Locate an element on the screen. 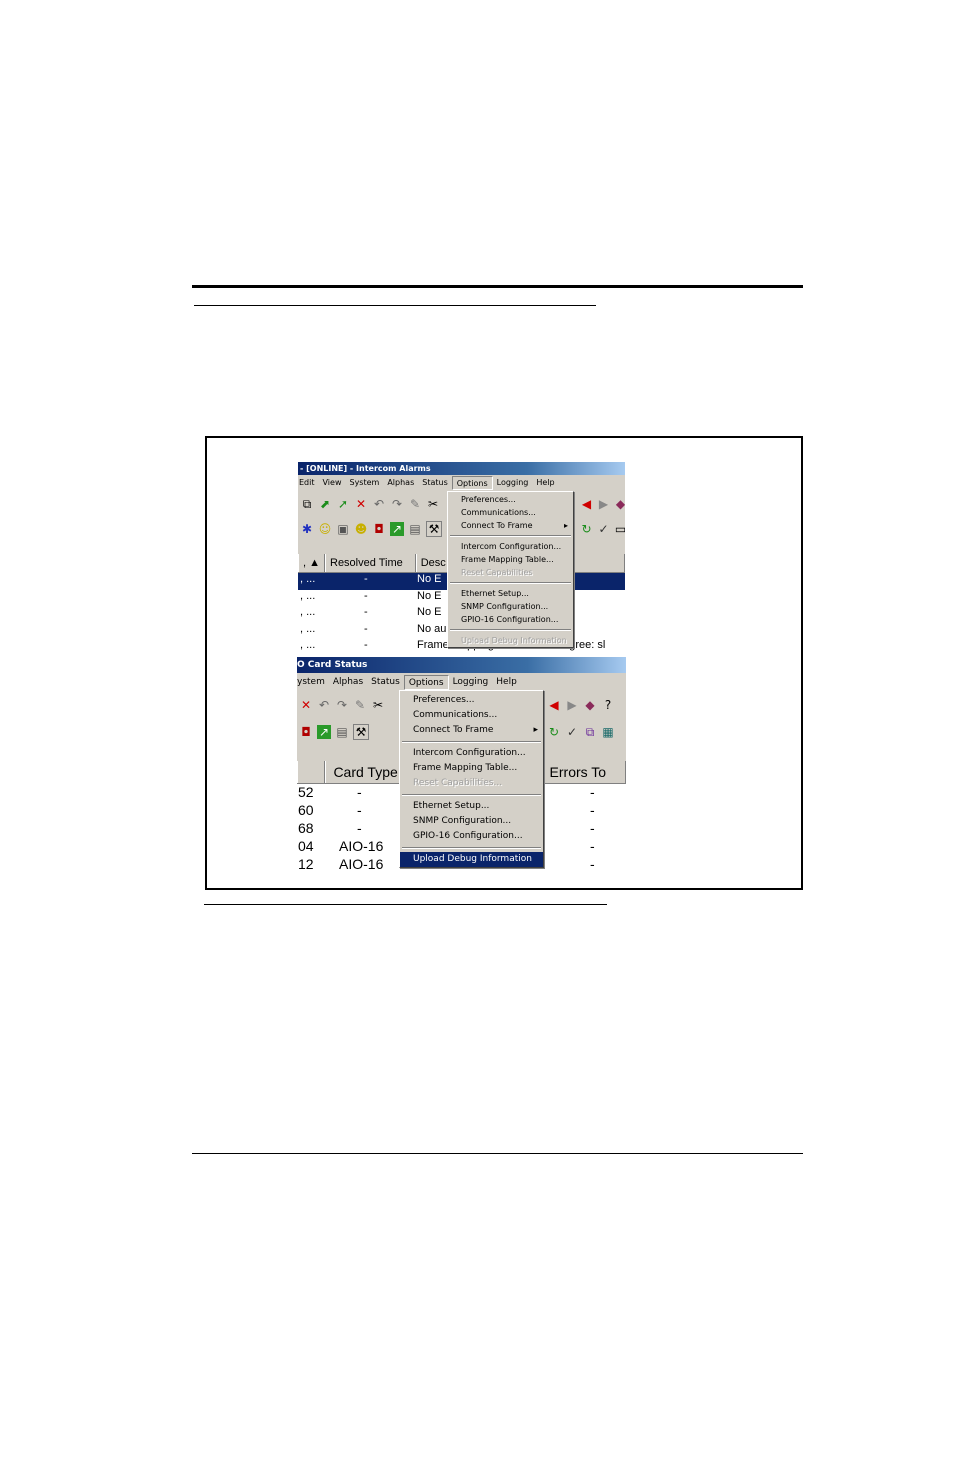 The width and height of the screenshot is (954, 1475). network-icon: ▦ is located at coordinates (608, 732).